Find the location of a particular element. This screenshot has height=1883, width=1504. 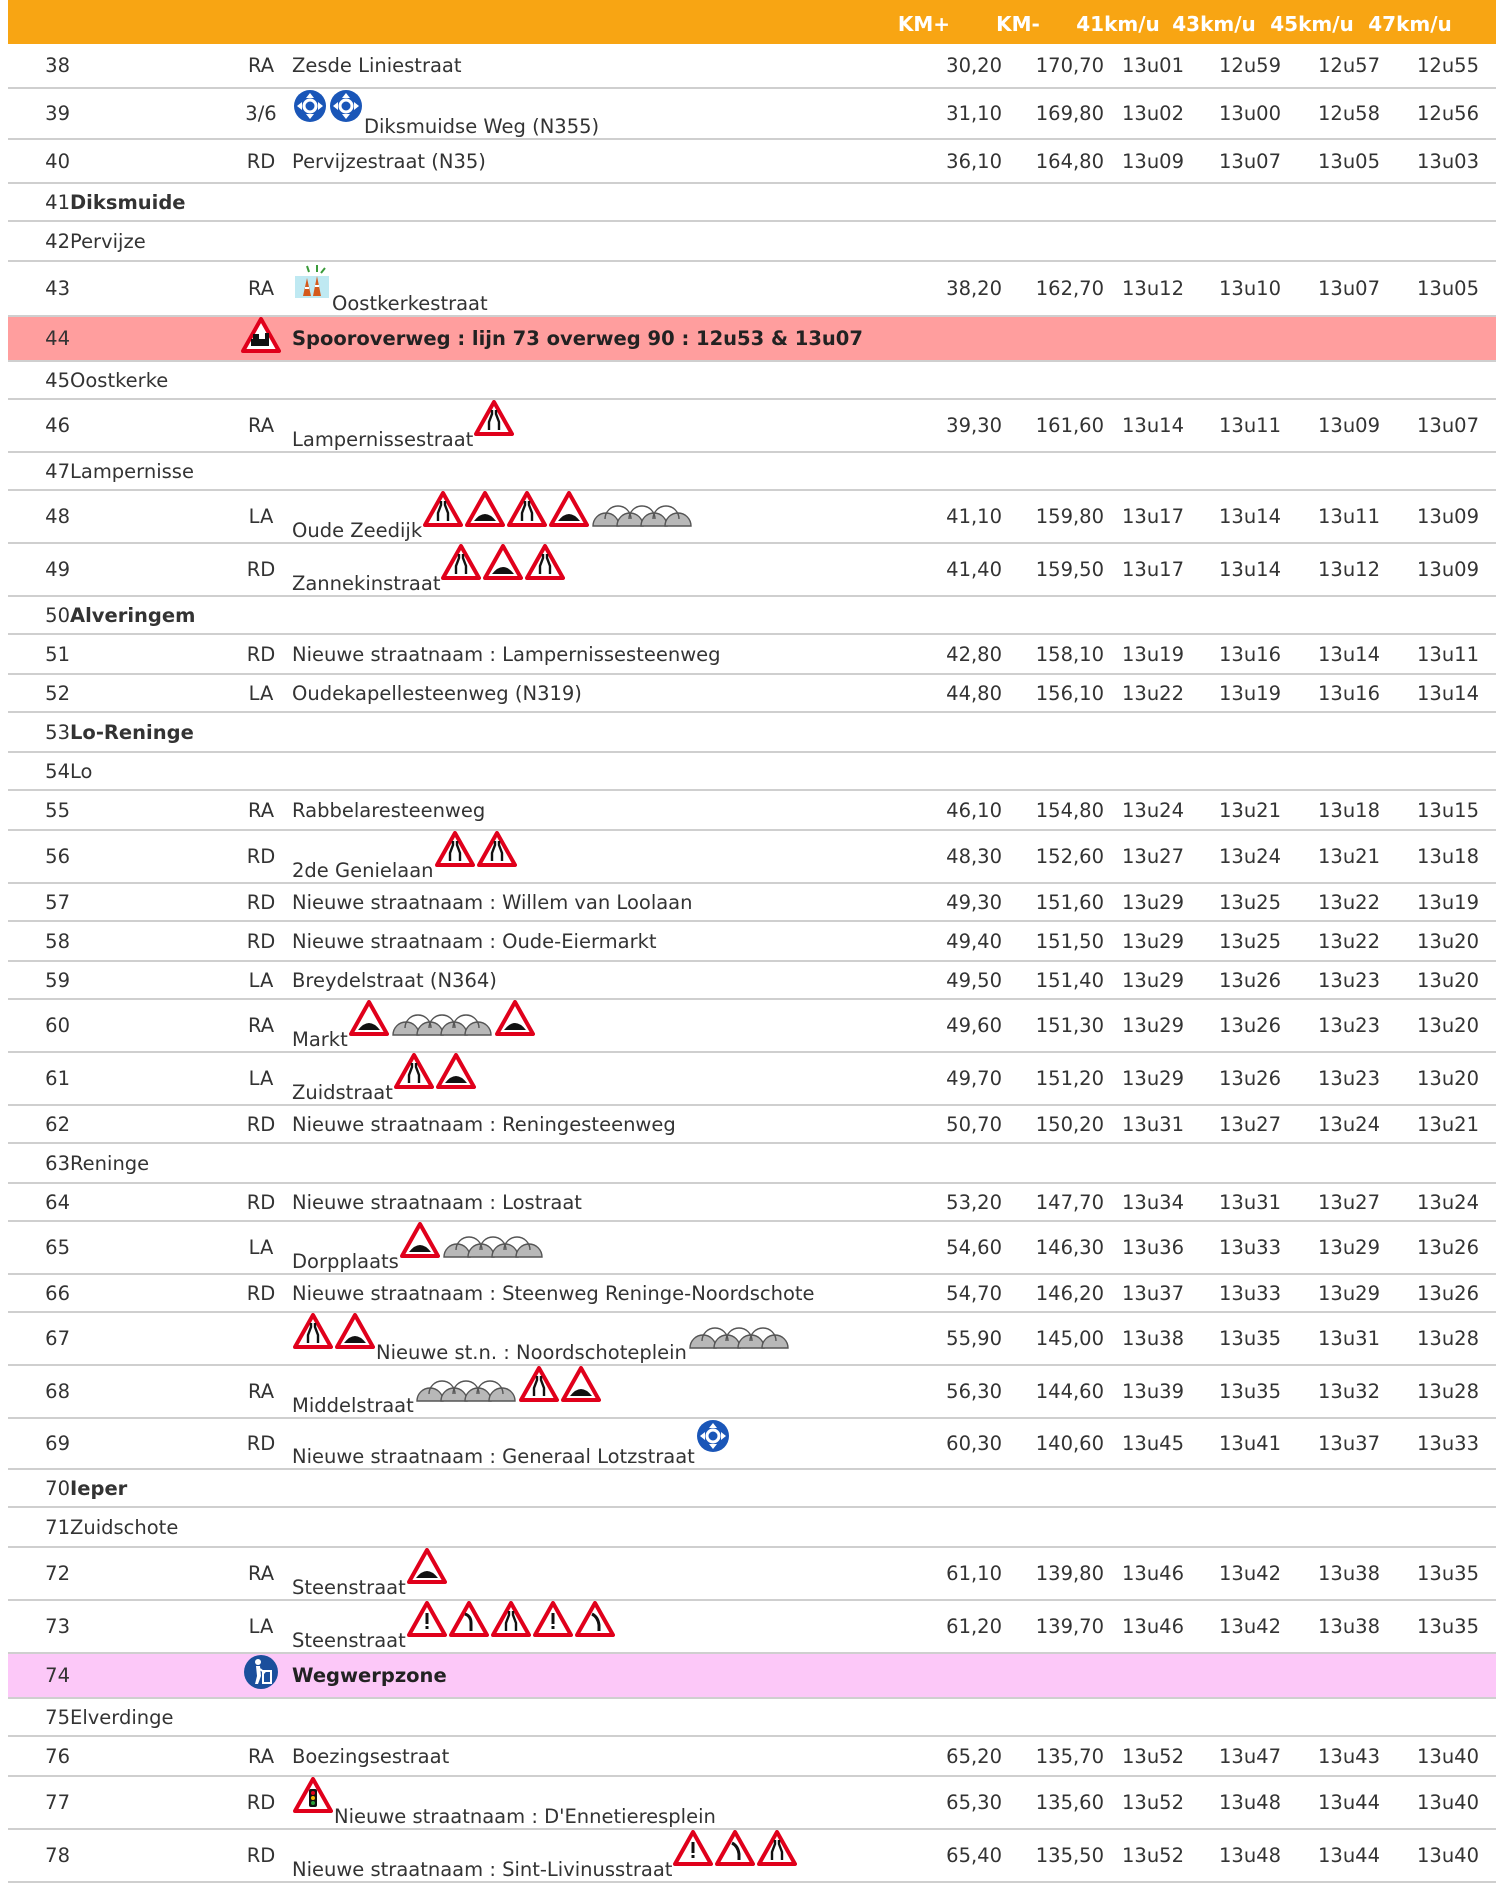

km-minus: 135,60 is located at coordinates (1053, 1803).